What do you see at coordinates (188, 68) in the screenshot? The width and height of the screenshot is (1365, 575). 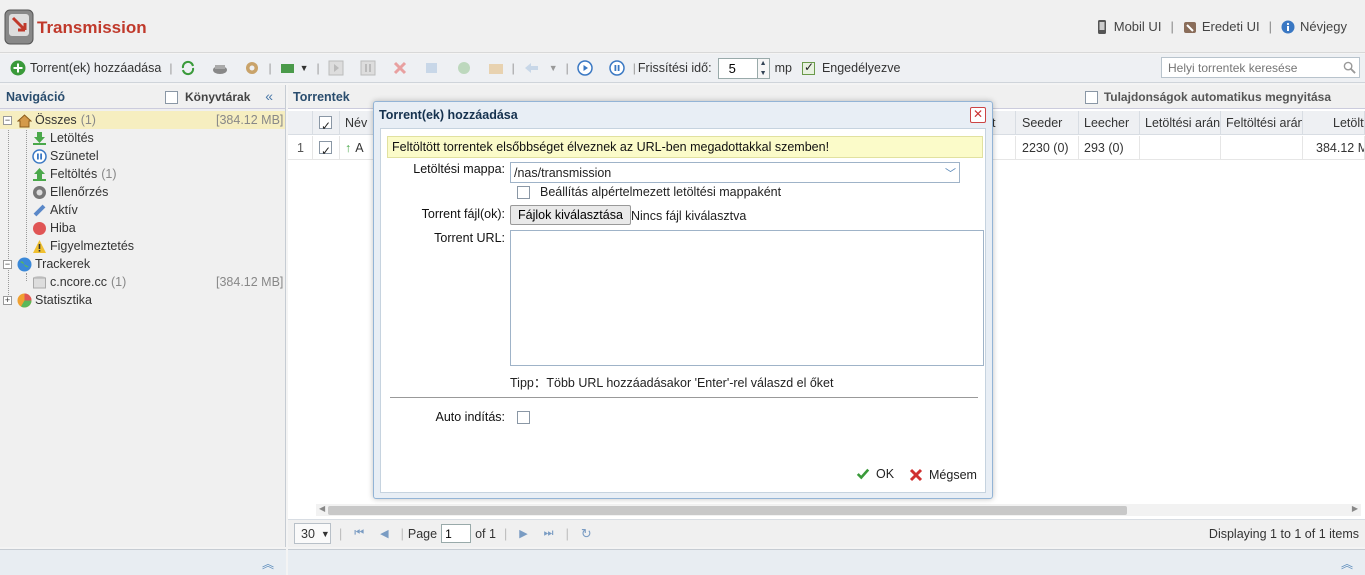 I see `reload-button` at bounding box center [188, 68].